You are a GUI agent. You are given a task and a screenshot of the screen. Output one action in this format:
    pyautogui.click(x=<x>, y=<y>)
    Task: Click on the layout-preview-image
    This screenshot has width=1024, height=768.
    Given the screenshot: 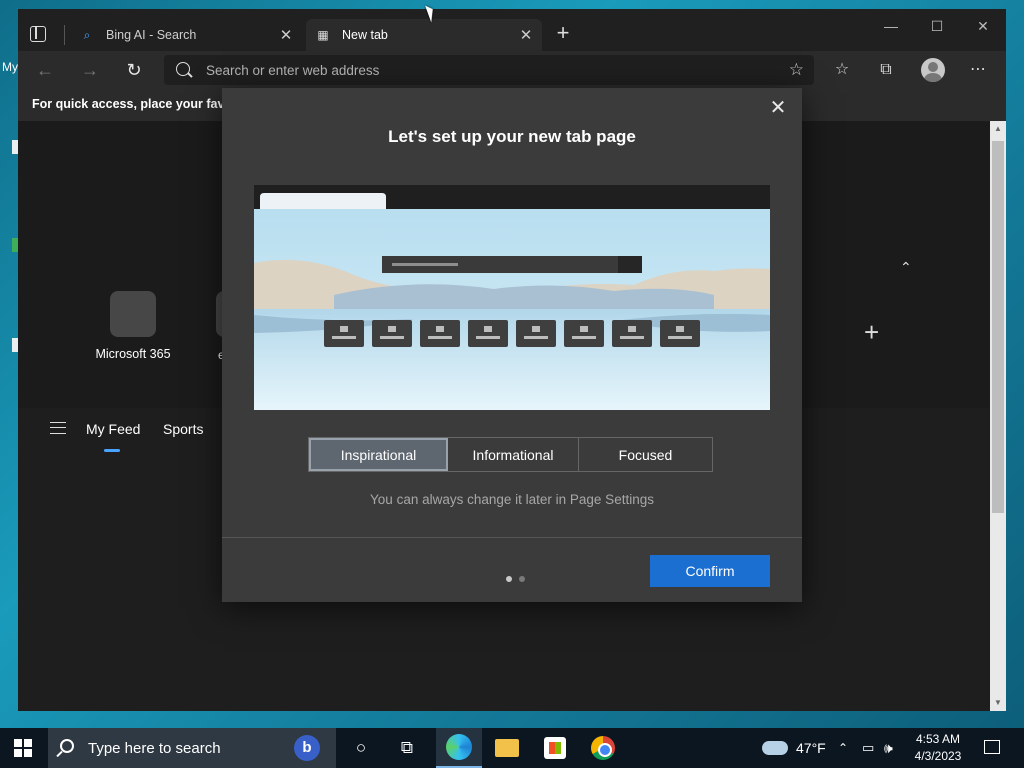 What is the action you would take?
    pyautogui.click(x=512, y=297)
    